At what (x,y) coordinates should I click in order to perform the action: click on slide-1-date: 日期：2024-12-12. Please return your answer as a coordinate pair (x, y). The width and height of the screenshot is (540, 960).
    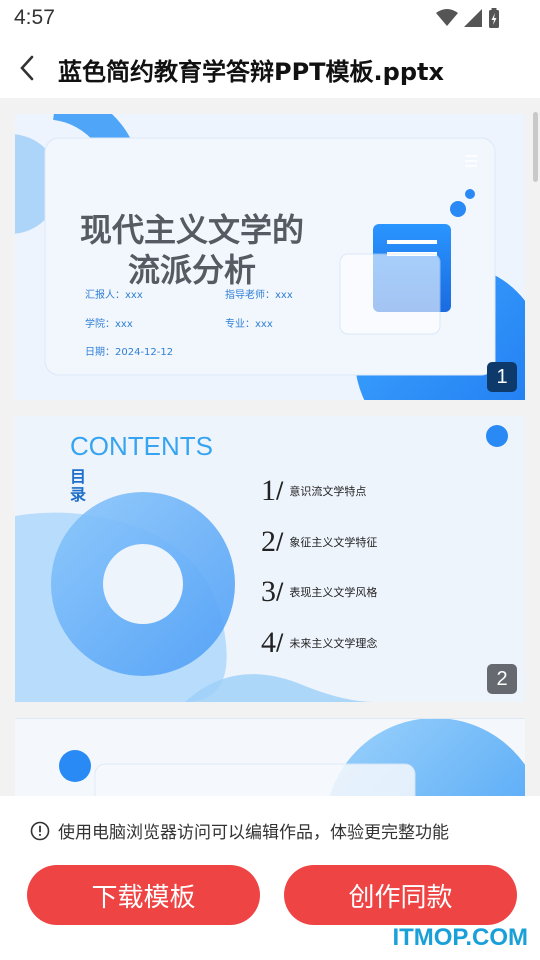
    Looking at the image, I should click on (129, 352).